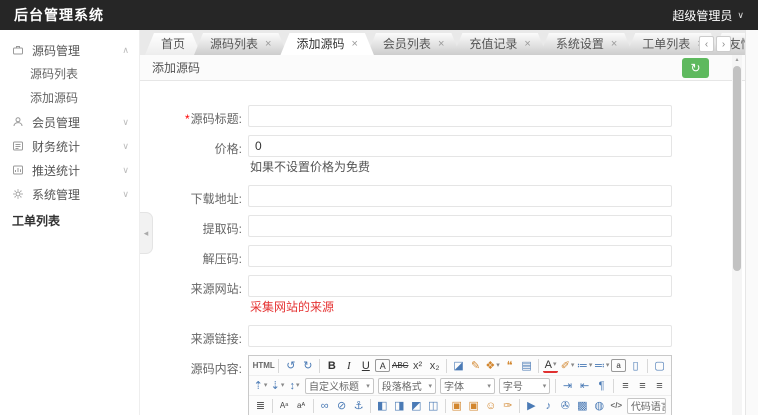  What do you see at coordinates (635, 366) in the screenshot?
I see `new-doc-icon: ▯` at bounding box center [635, 366].